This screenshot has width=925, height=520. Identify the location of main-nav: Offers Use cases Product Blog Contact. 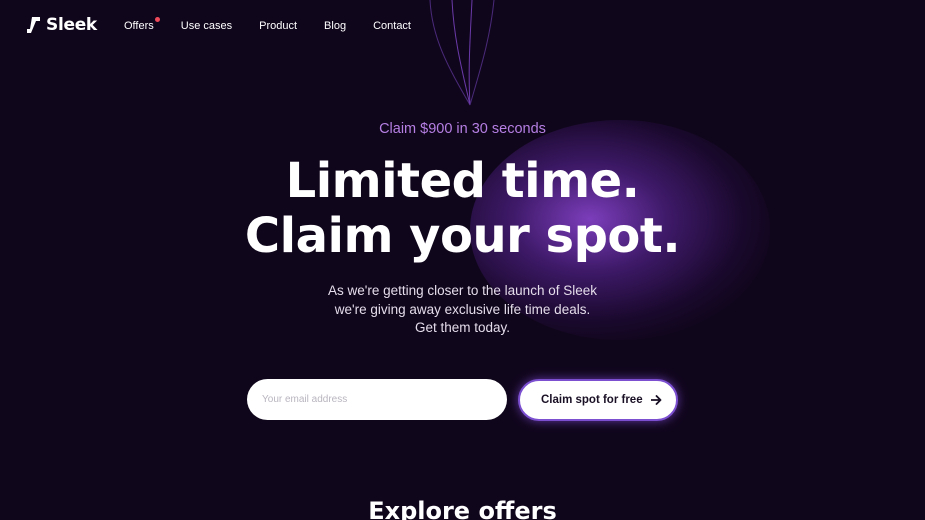
(267, 24).